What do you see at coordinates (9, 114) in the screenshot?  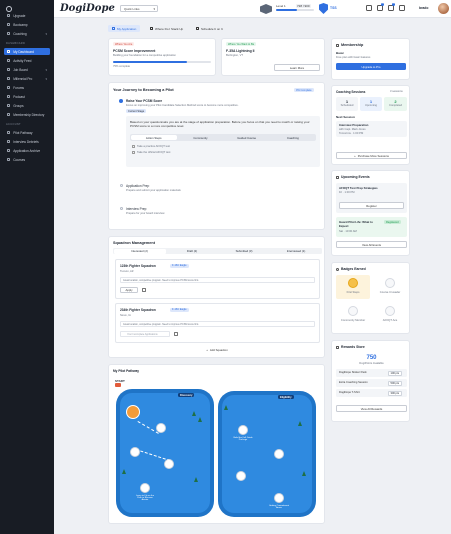 I see `directory-icon` at bounding box center [9, 114].